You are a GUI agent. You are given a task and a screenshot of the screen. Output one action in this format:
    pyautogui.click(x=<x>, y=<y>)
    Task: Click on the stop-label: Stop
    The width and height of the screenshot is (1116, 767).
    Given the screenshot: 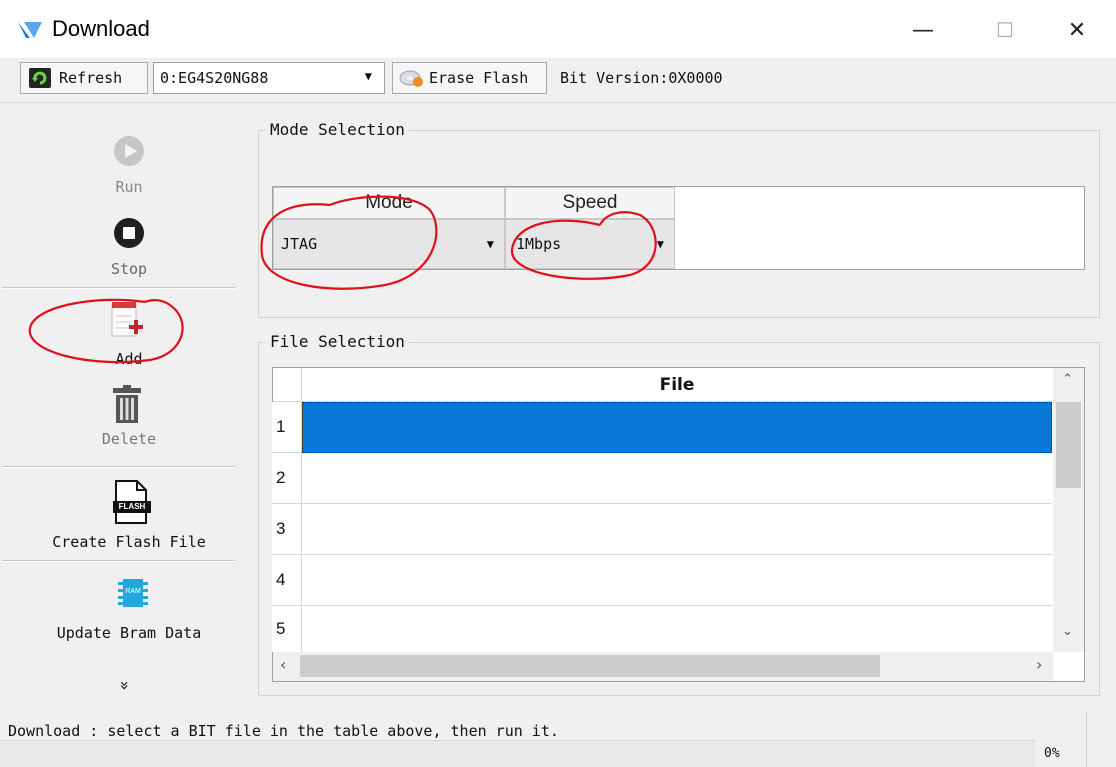 What is the action you would take?
    pyautogui.click(x=129, y=269)
    